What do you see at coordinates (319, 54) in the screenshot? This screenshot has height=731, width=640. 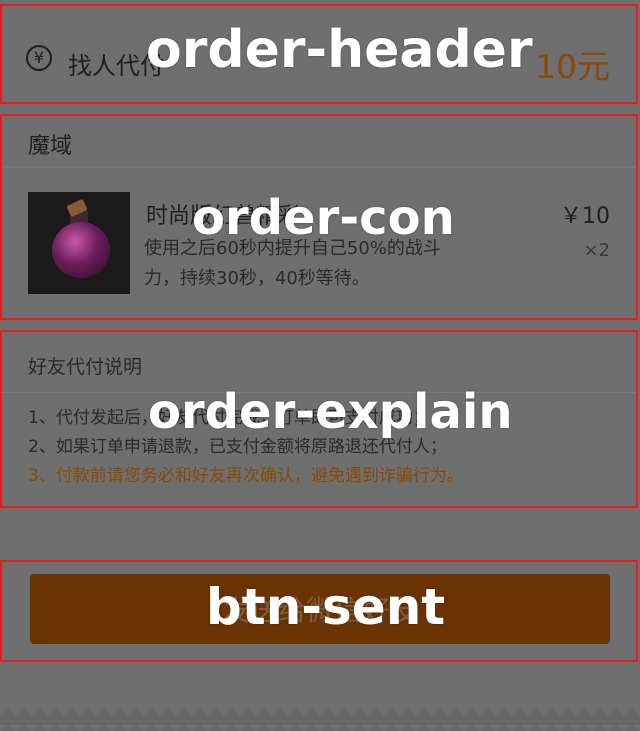 I see `order-header: ¥ 找人代付 10元` at bounding box center [319, 54].